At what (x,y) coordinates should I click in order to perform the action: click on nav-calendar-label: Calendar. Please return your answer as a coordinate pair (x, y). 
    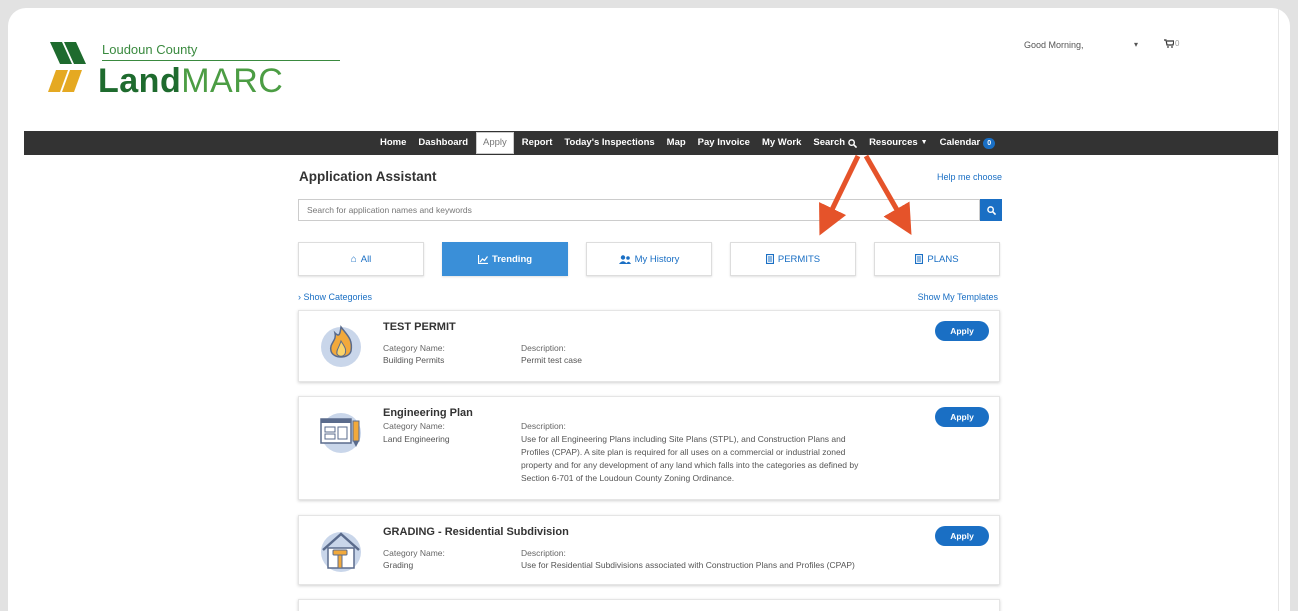
    Looking at the image, I should click on (960, 142).